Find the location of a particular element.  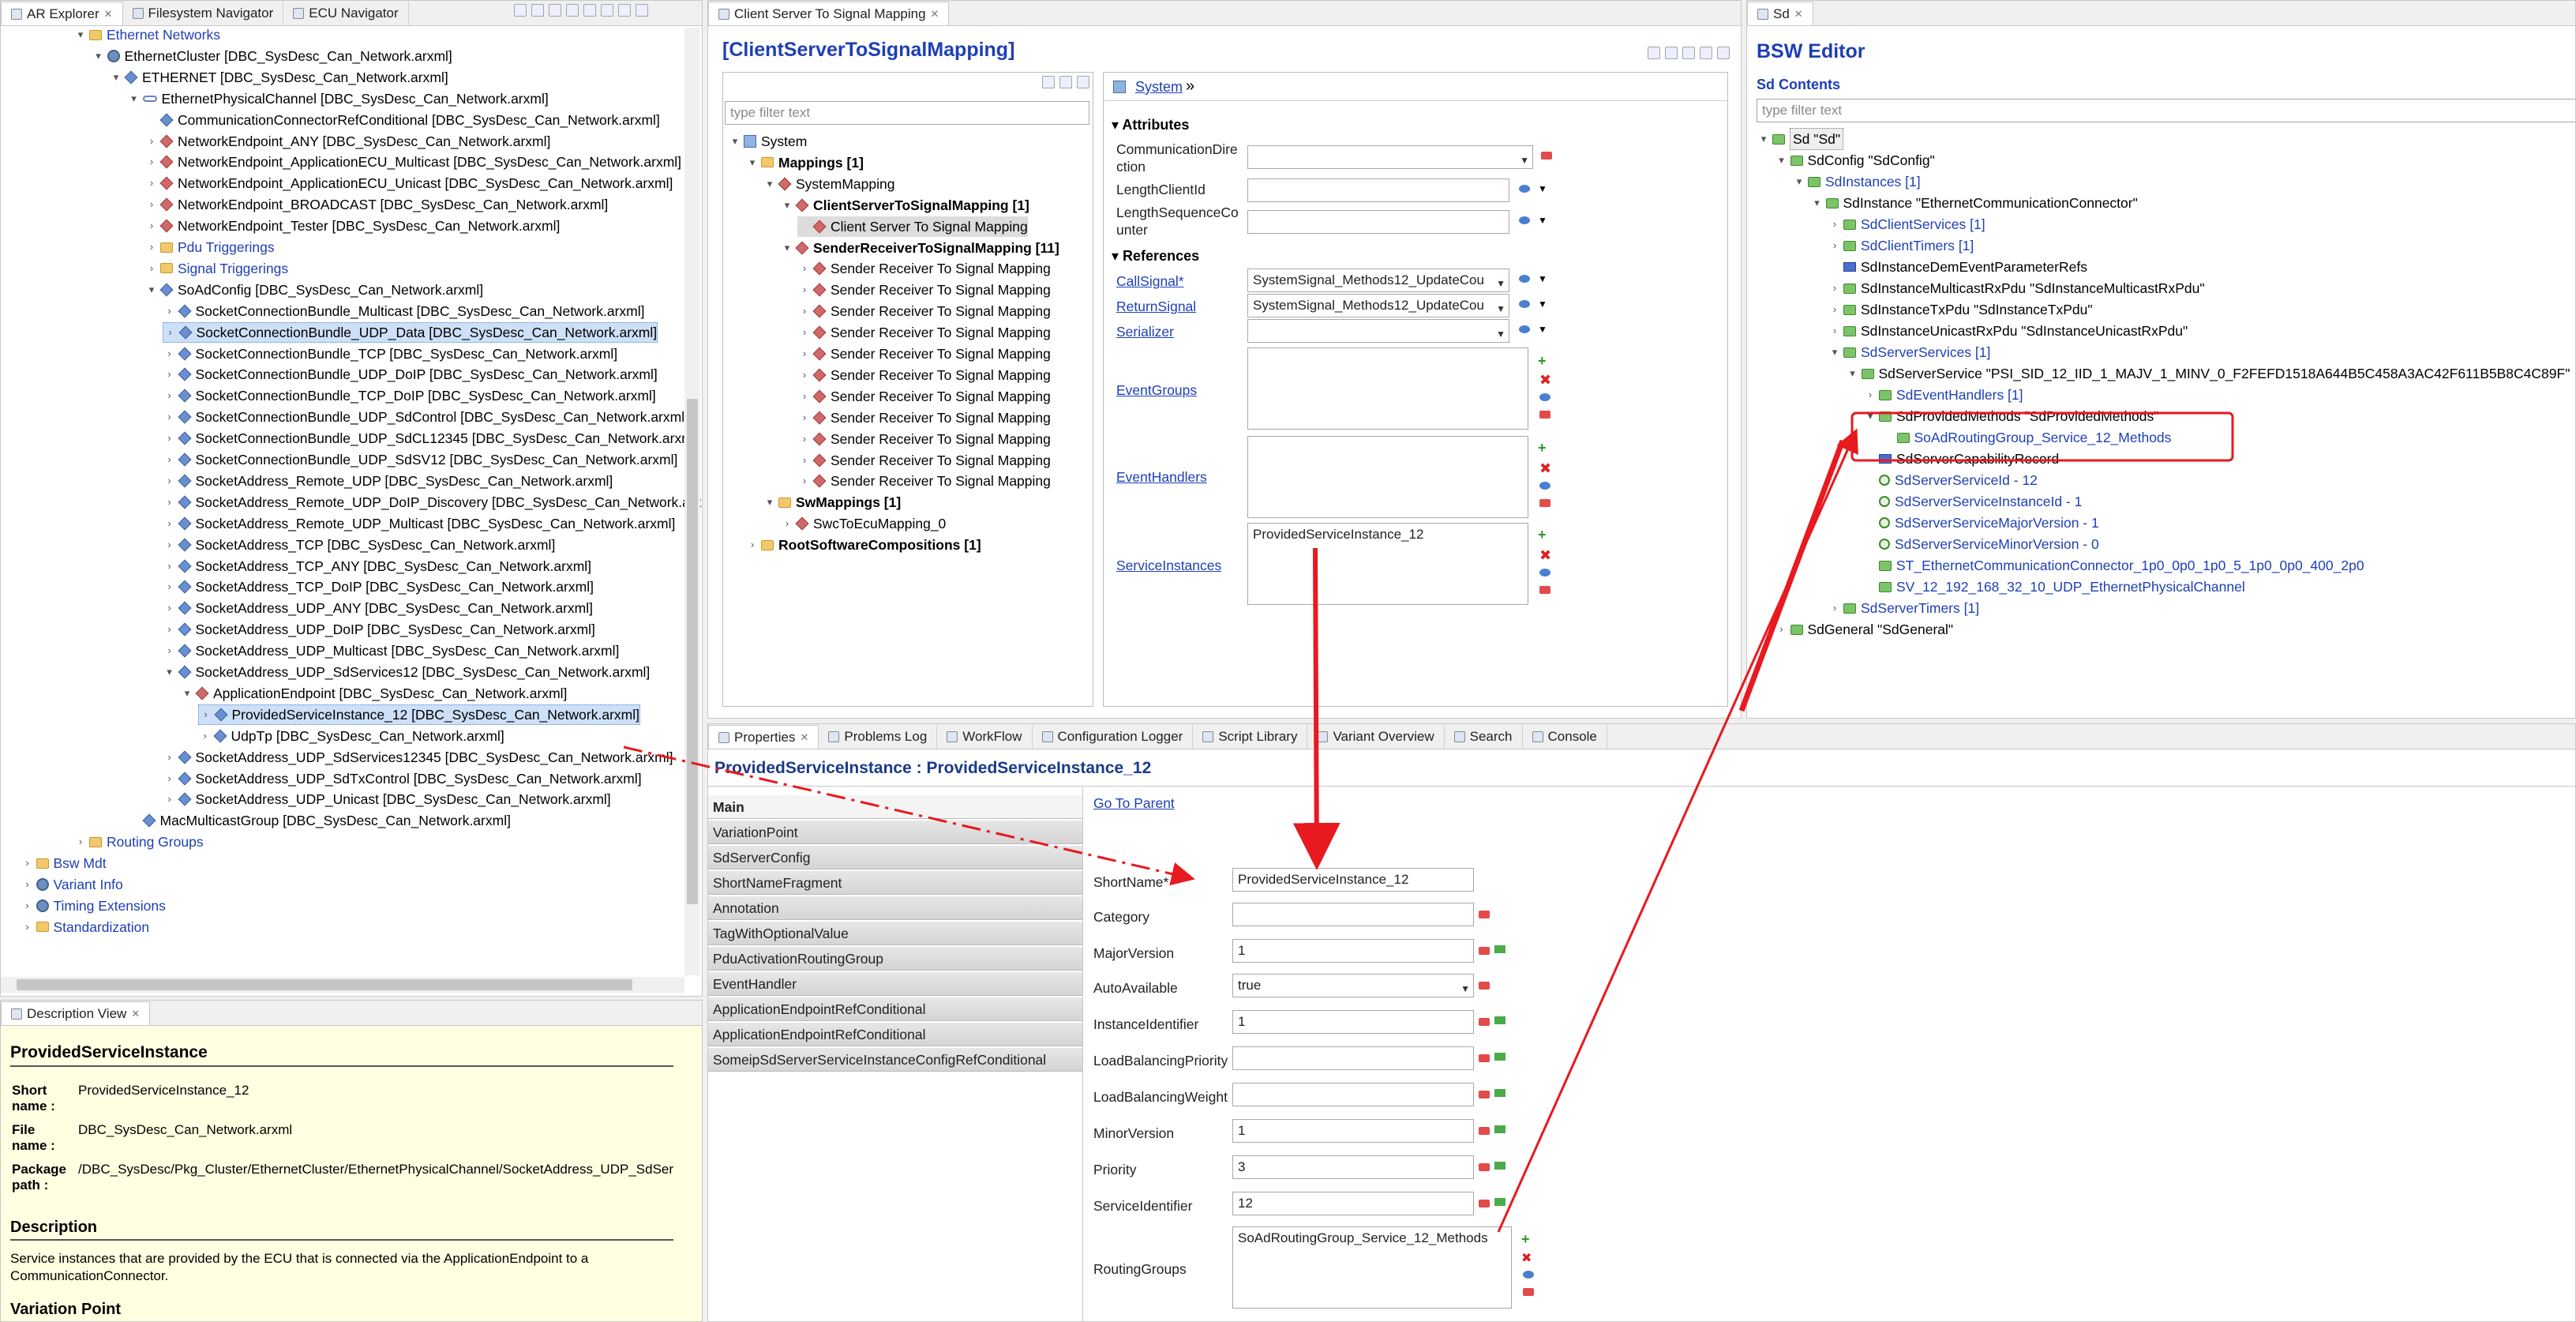

arrow-routing-to-sd-provided-methods-thick is located at coordinates (1792, 575).